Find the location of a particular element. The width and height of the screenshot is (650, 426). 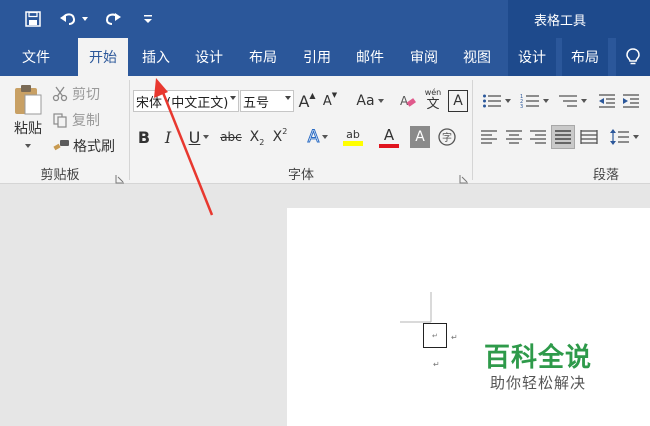

superscript-label: X is located at coordinates (277, 137).